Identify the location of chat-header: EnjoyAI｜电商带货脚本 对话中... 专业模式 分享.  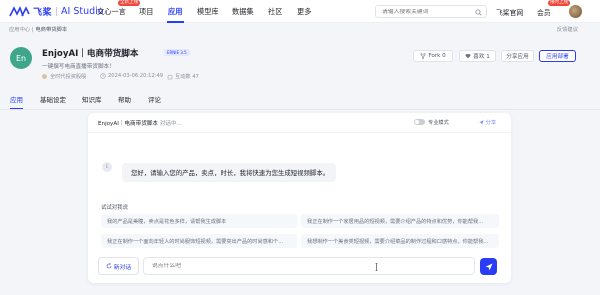
(299, 123).